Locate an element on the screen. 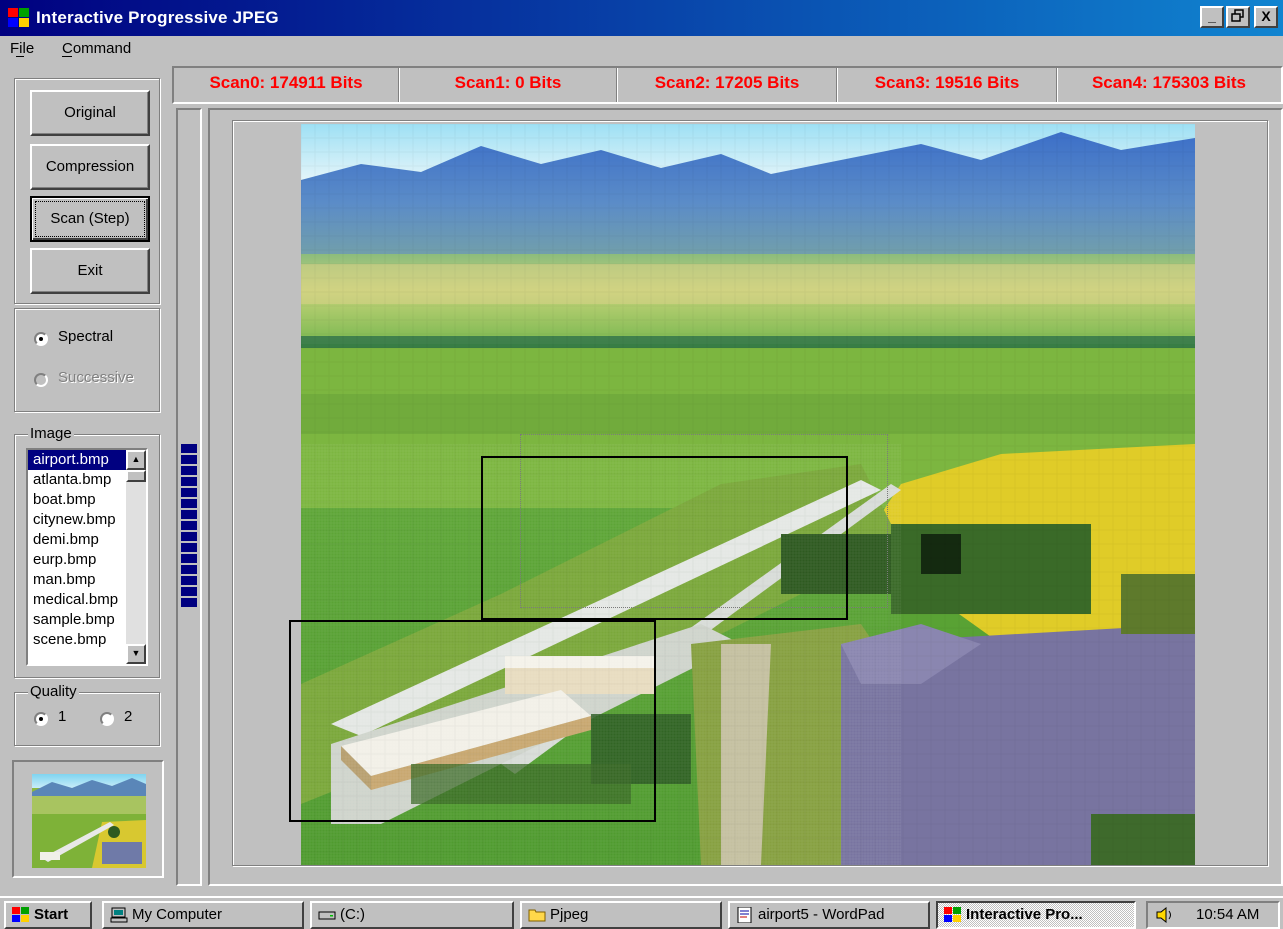 The width and height of the screenshot is (1283, 929). taskbar-item-wordpad: airport5 - WordPad is located at coordinates (829, 915).